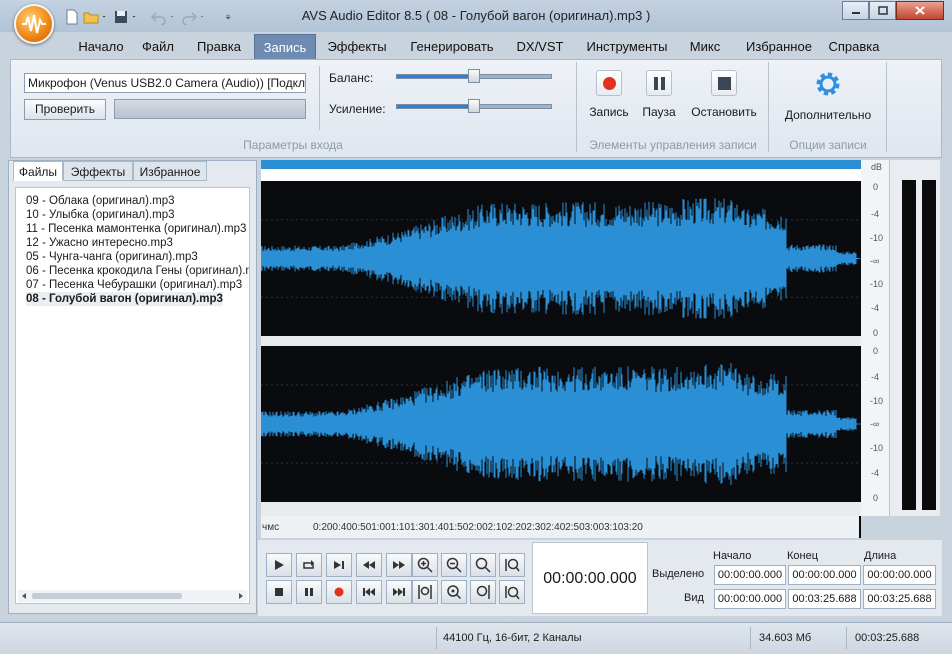 Image resolution: width=952 pixels, height=654 pixels. I want to click on horizontal-scrollbar, so click(132, 596).